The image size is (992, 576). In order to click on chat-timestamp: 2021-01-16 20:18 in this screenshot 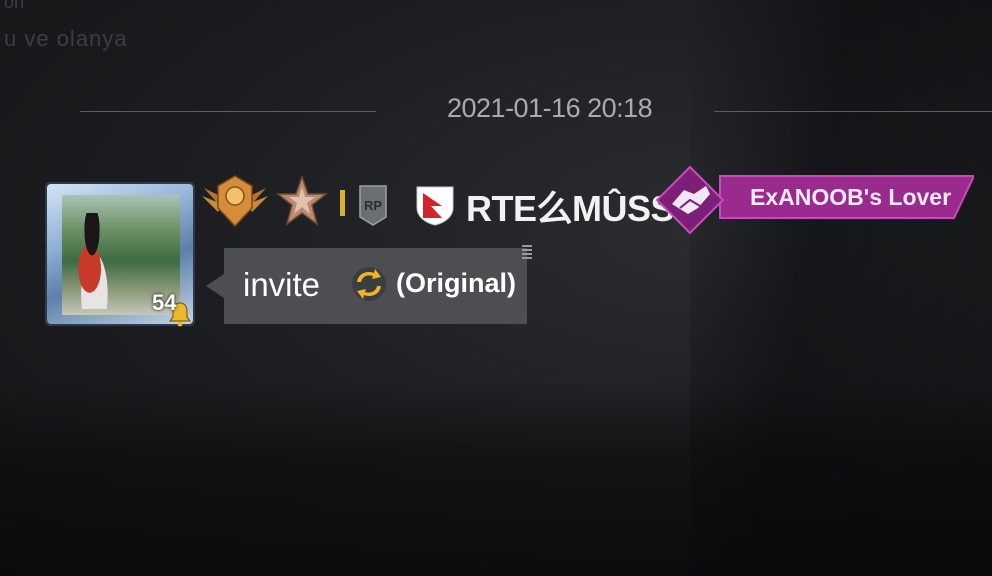, I will do `click(550, 108)`.